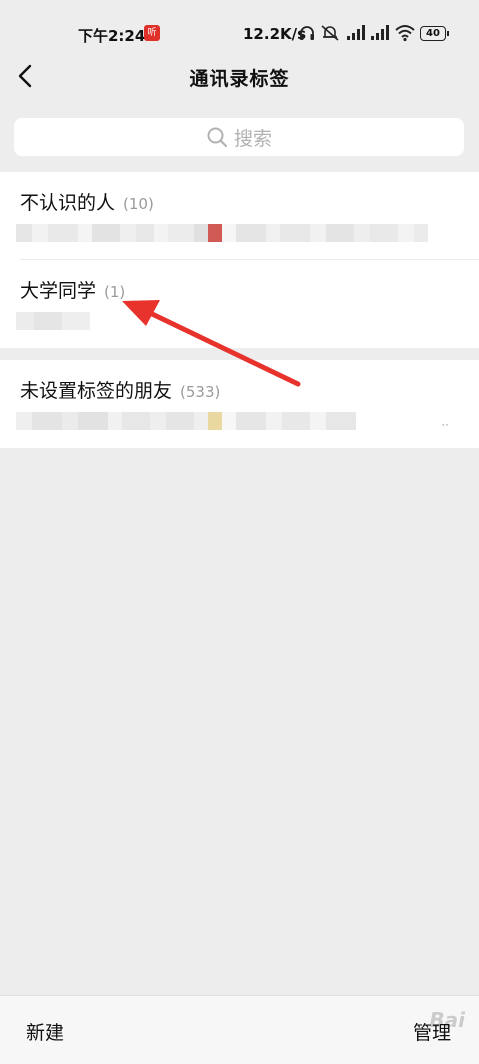 The width and height of the screenshot is (479, 1064). Describe the element at coordinates (239, 79) in the screenshot. I see `page-title: 通讯录标签` at that location.